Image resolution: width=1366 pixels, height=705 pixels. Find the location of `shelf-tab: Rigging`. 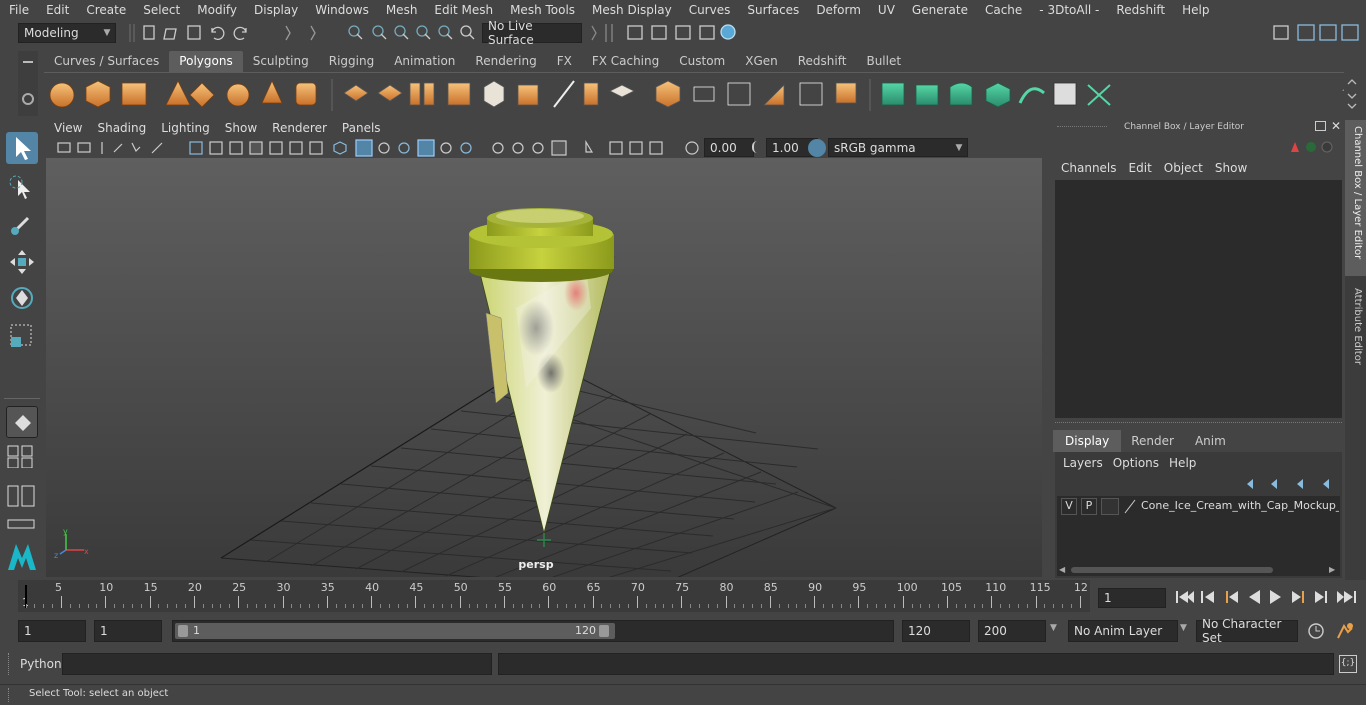

shelf-tab: Rigging is located at coordinates (351, 61).